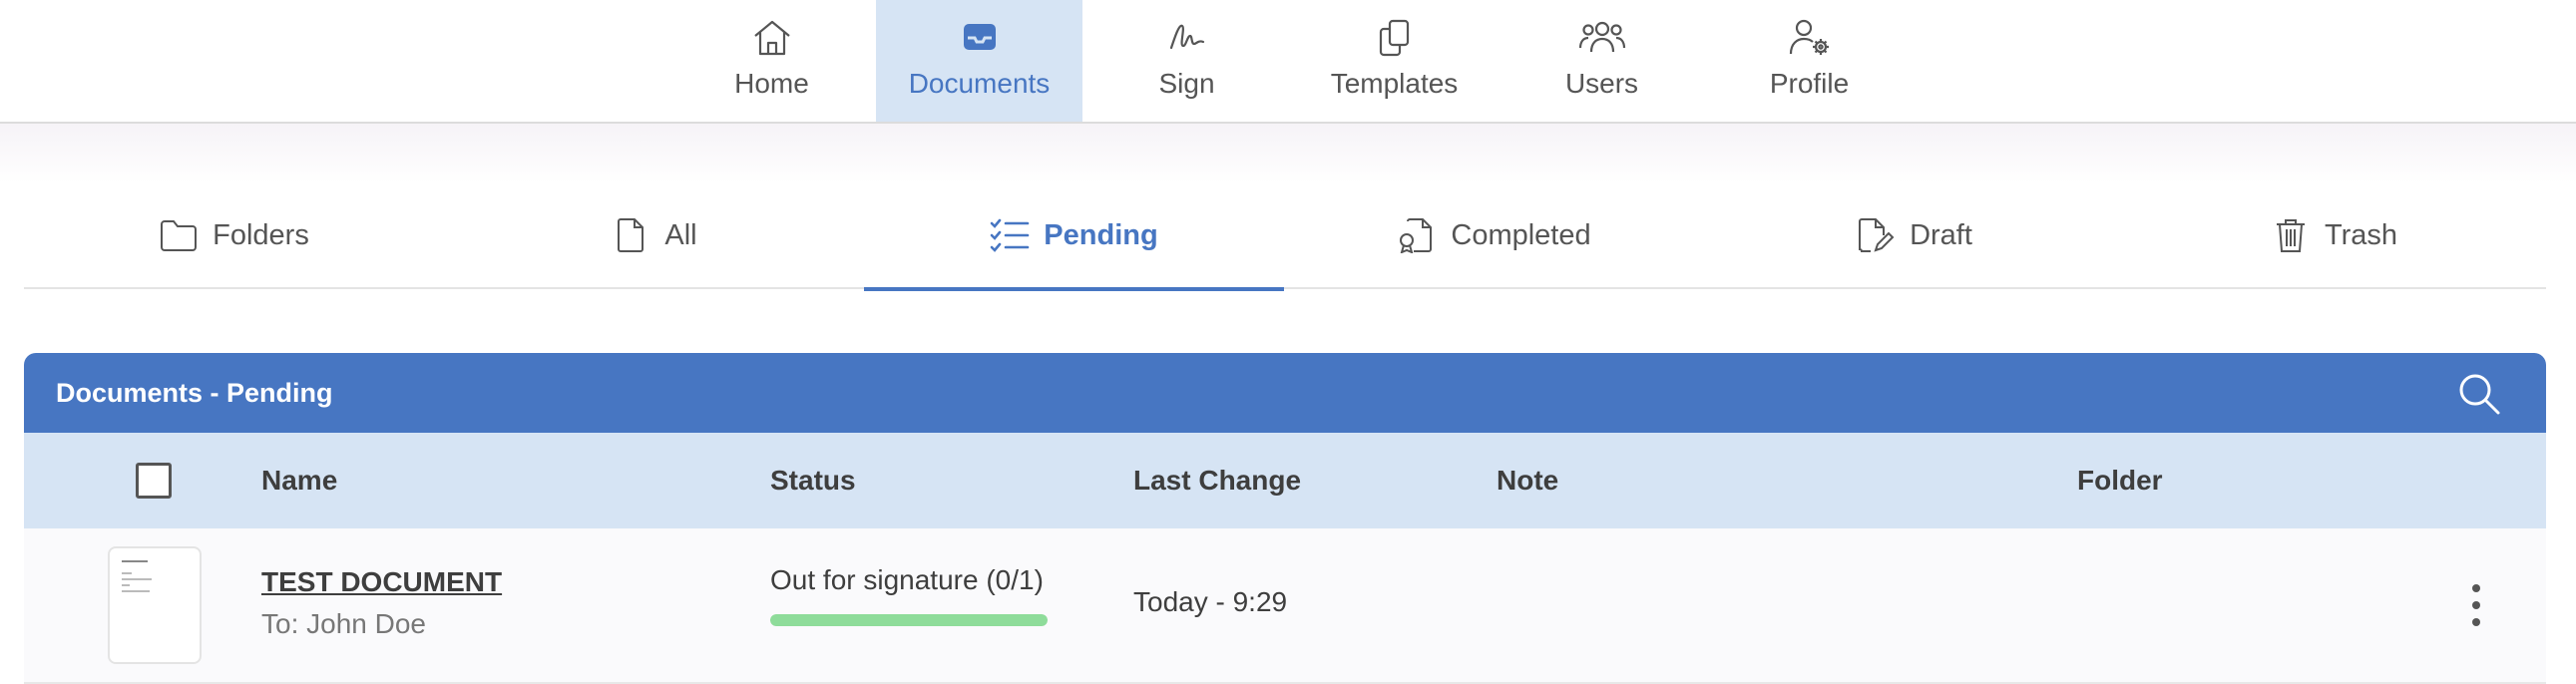  I want to click on signature-icon, so click(1187, 38).